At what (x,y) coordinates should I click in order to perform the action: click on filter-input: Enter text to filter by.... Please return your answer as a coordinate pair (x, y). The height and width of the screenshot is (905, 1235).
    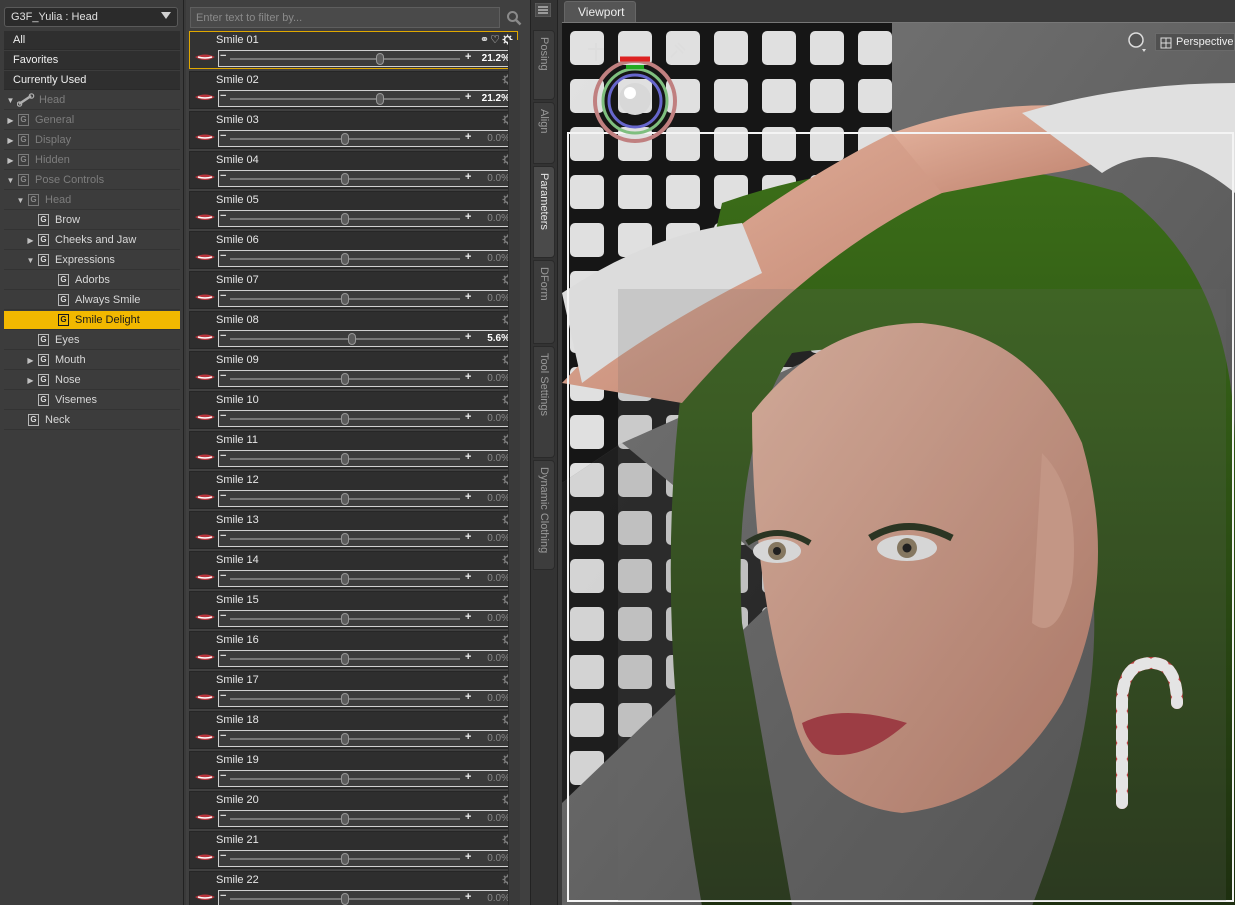
    Looking at the image, I should click on (345, 17).